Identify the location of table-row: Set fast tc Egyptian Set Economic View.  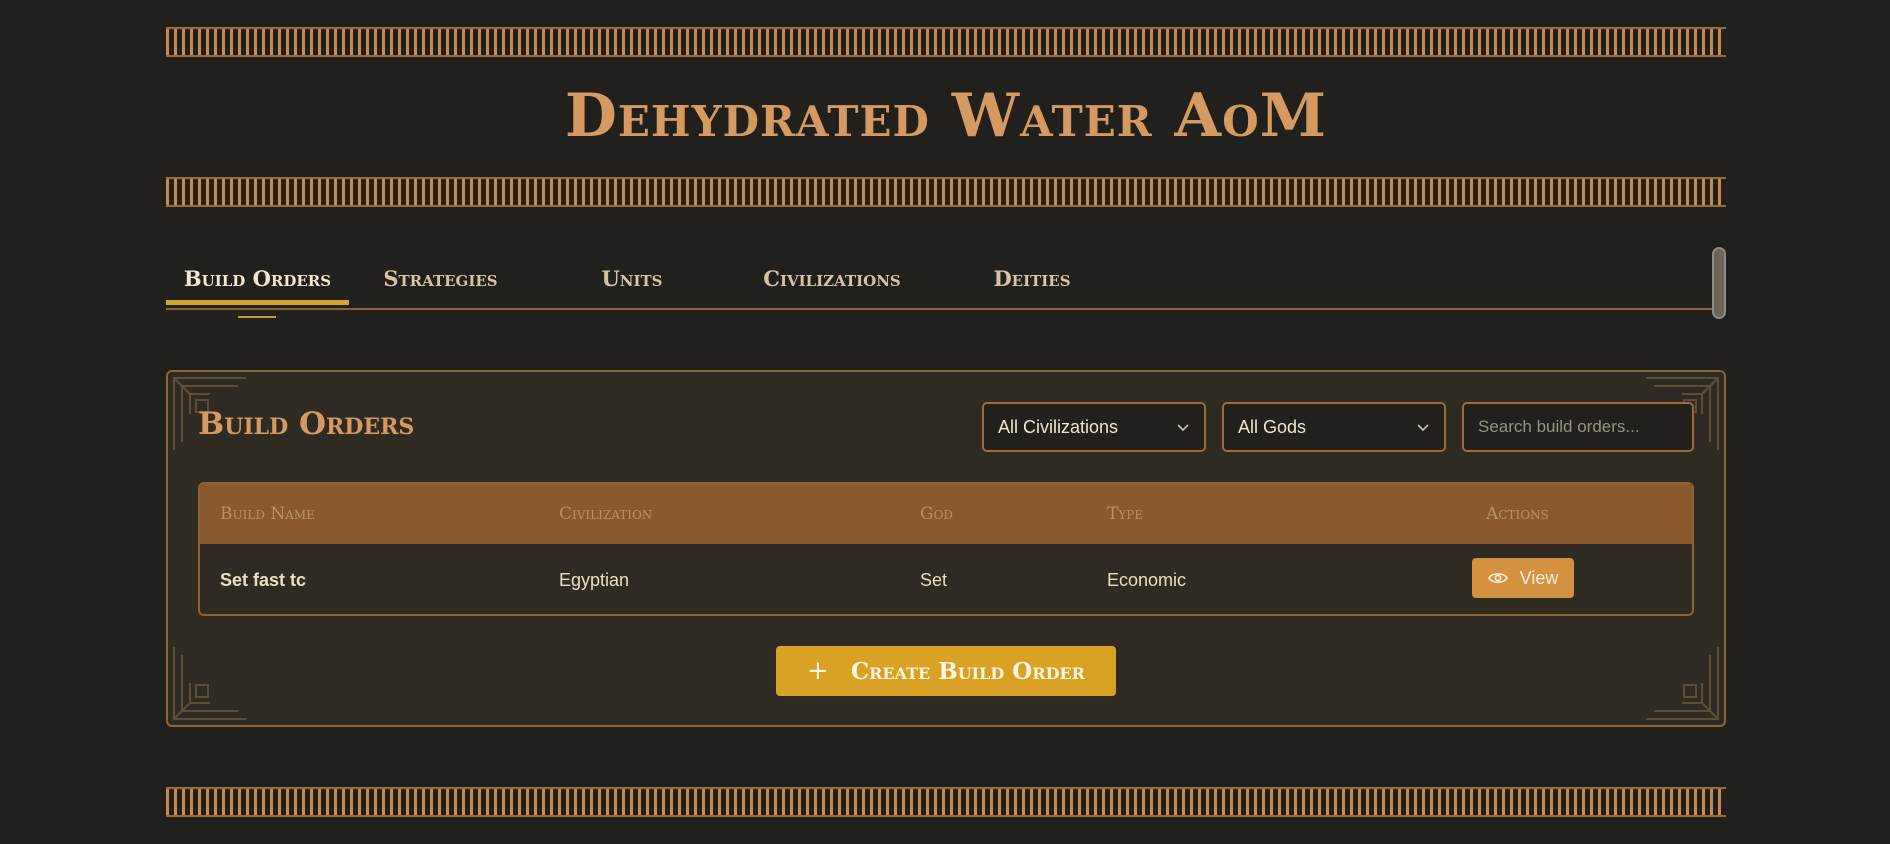
(946, 579).